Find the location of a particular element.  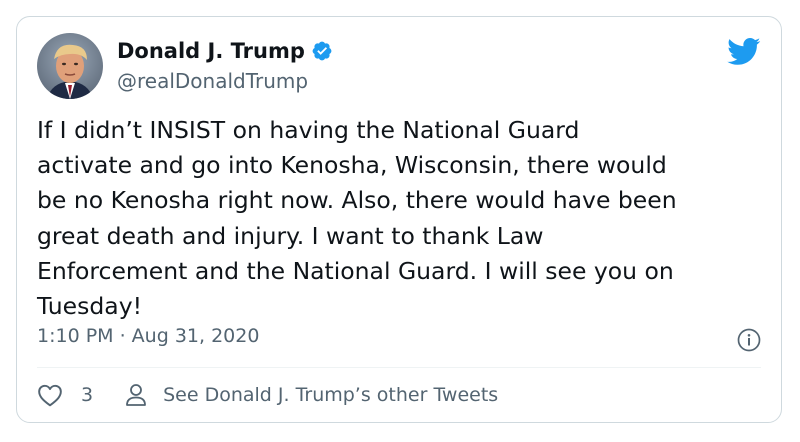

divider is located at coordinates (399, 367).